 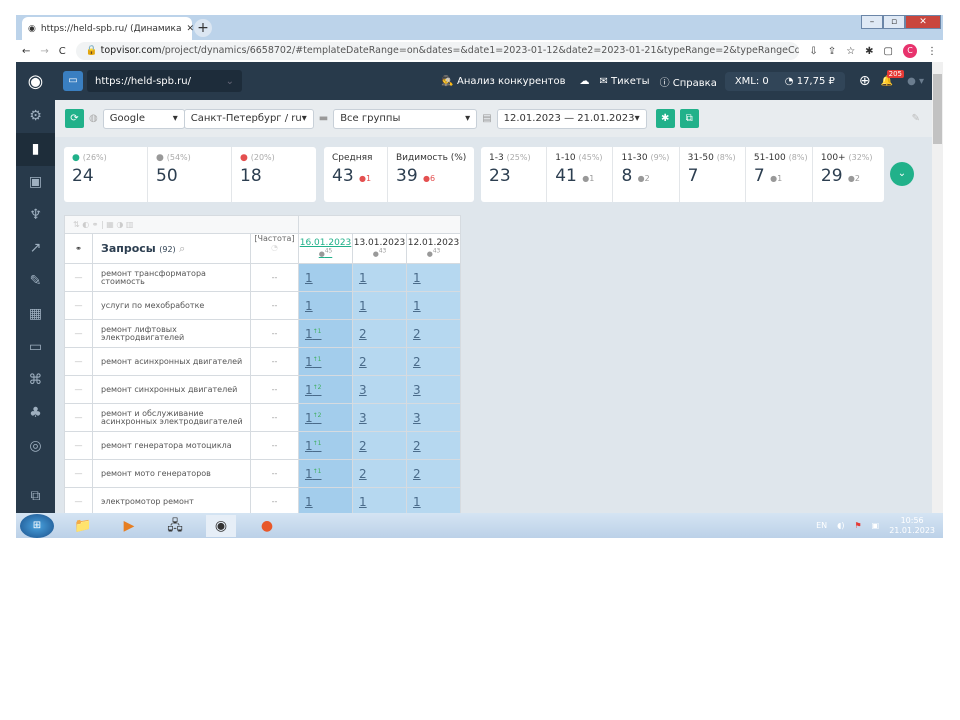 I want to click on region-select: Санкт-Петербург / ru ▾, so click(x=248, y=118).